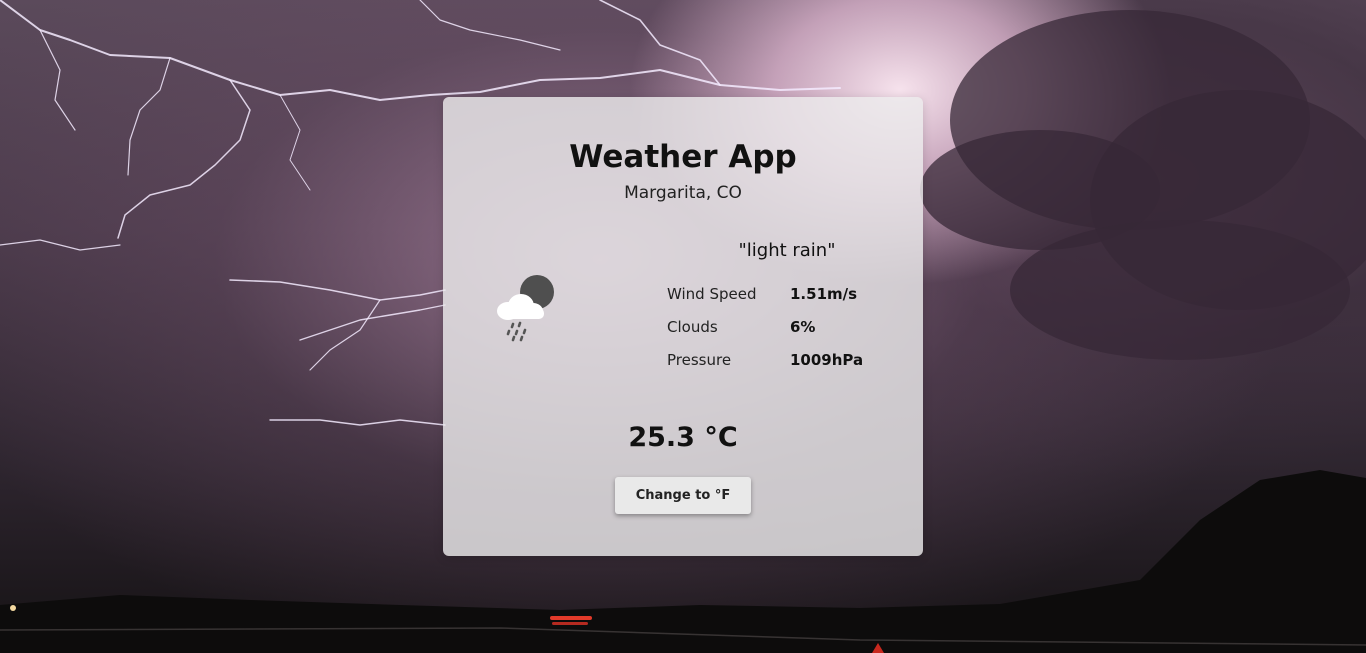 The height and width of the screenshot is (653, 1366). What do you see at coordinates (803, 327) in the screenshot?
I see `clouds-value: 6%` at bounding box center [803, 327].